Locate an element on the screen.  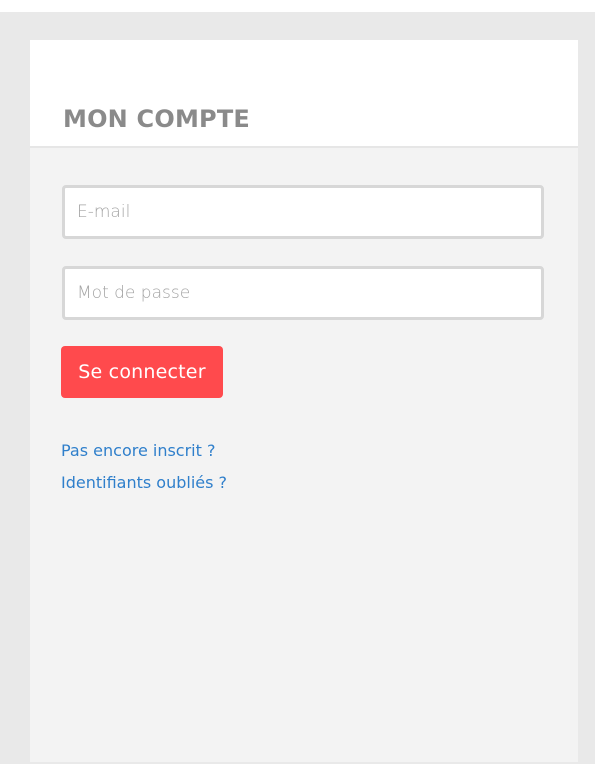
card-header: MON COMPTE is located at coordinates (304, 94).